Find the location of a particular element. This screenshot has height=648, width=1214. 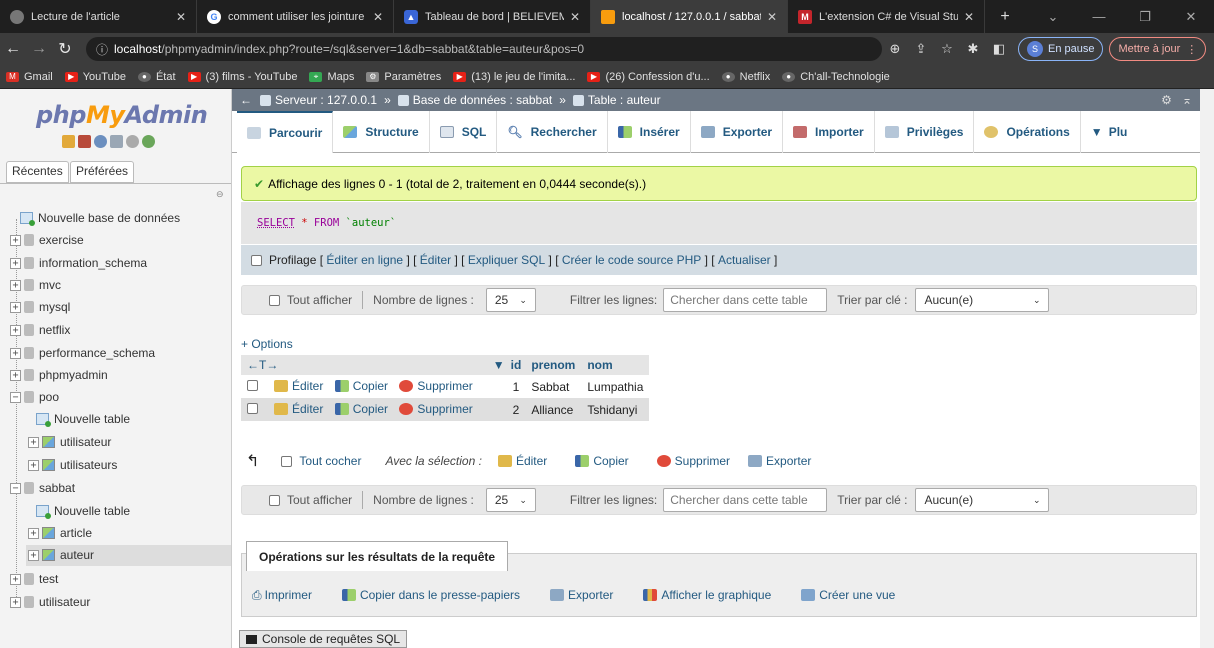

reload-nav-icon is located at coordinates (148, 141).